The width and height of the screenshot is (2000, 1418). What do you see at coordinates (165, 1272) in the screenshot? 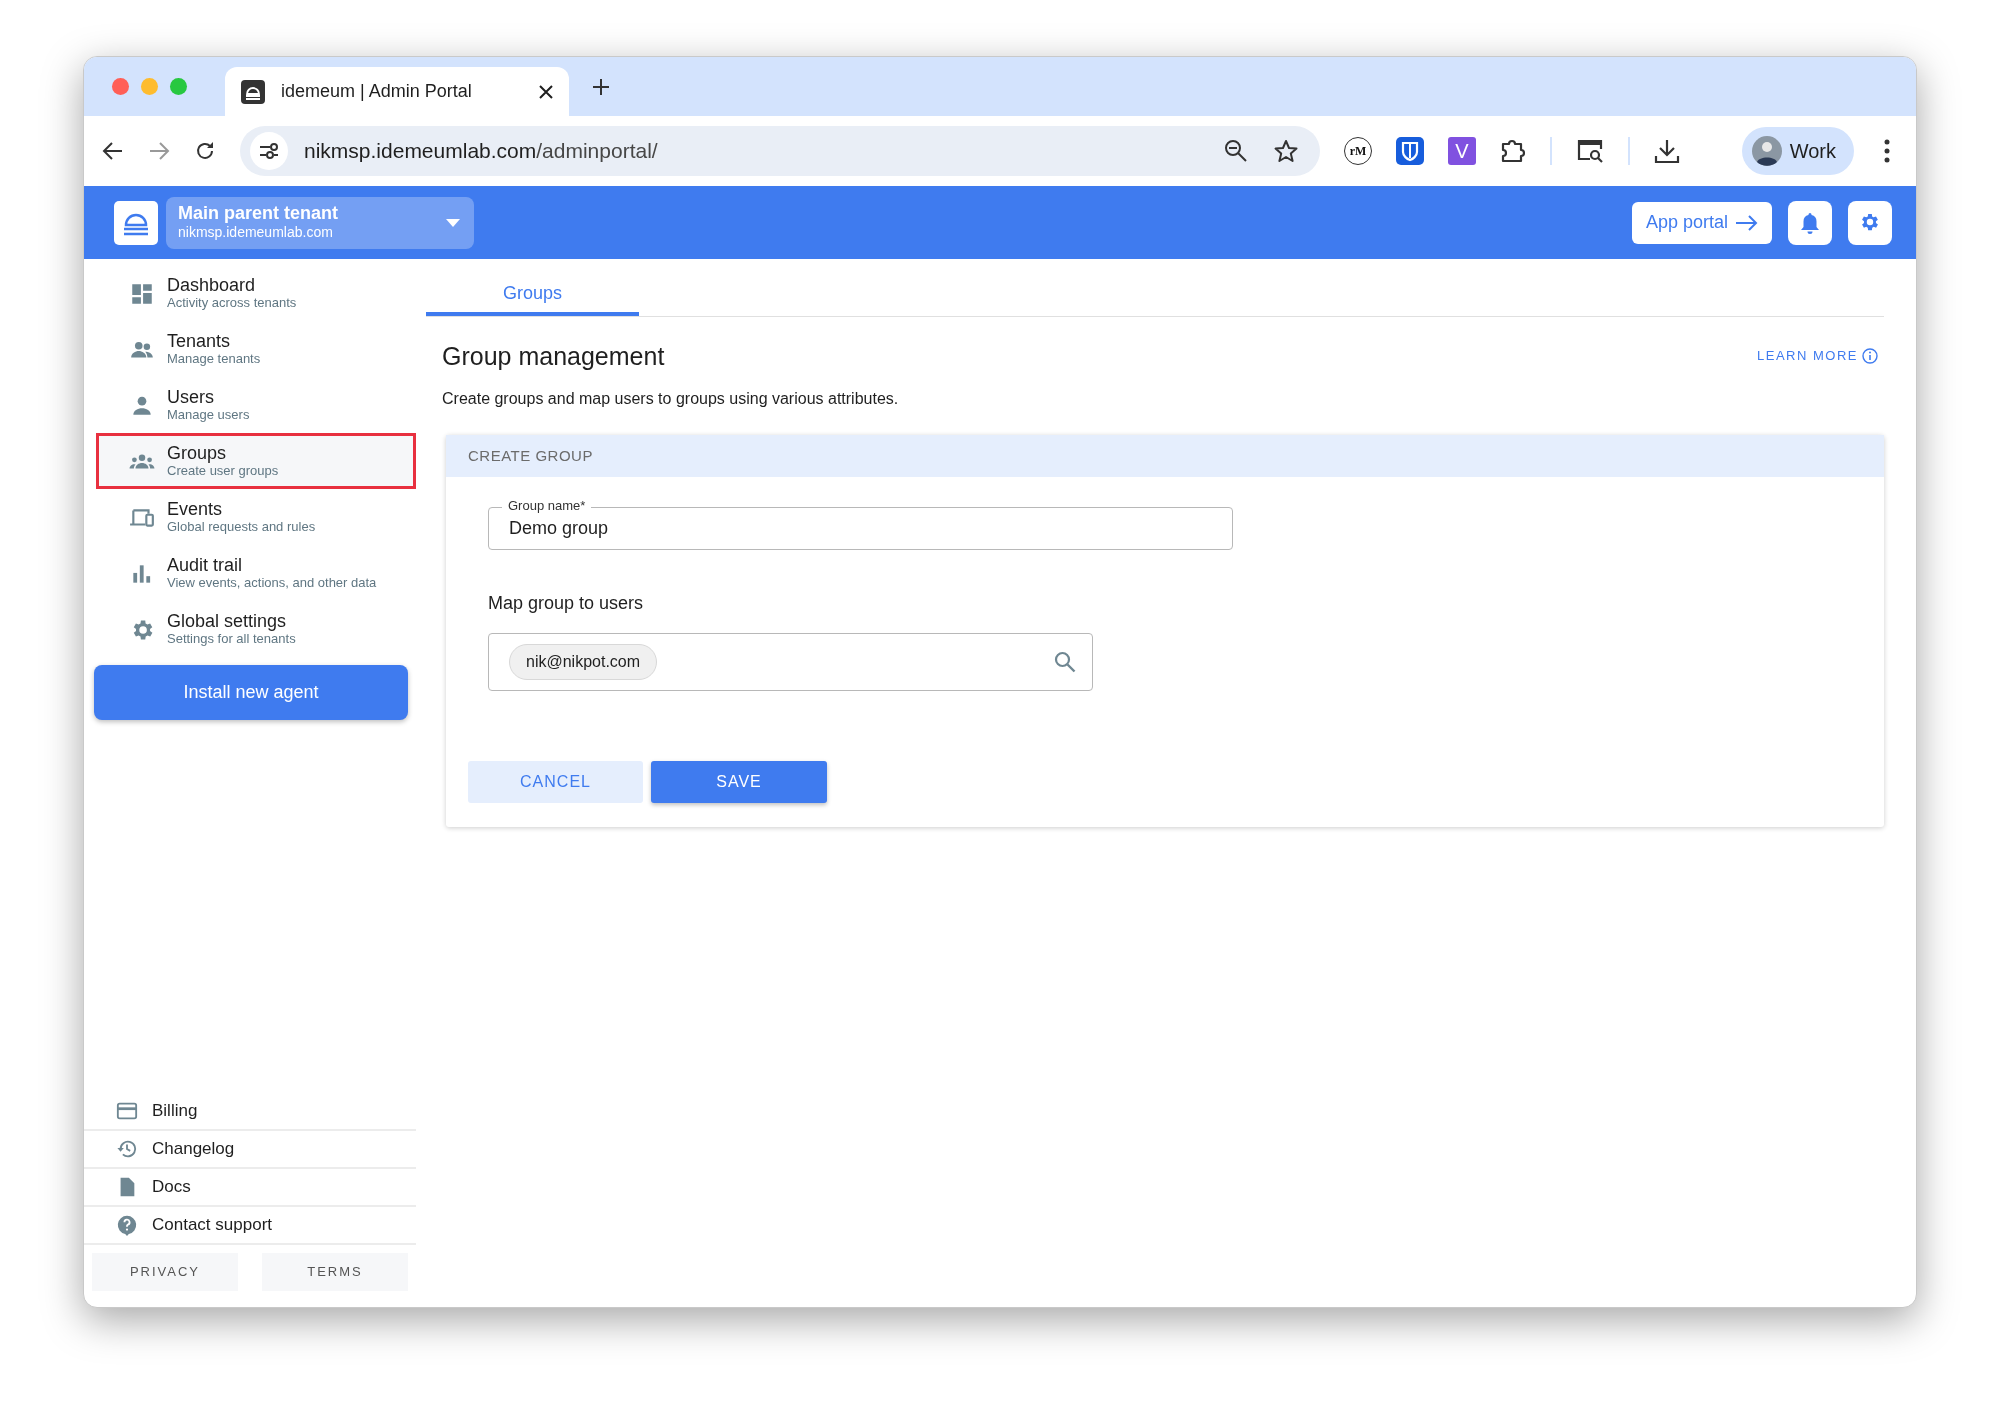
I see `legal-link: PRIVACY` at bounding box center [165, 1272].